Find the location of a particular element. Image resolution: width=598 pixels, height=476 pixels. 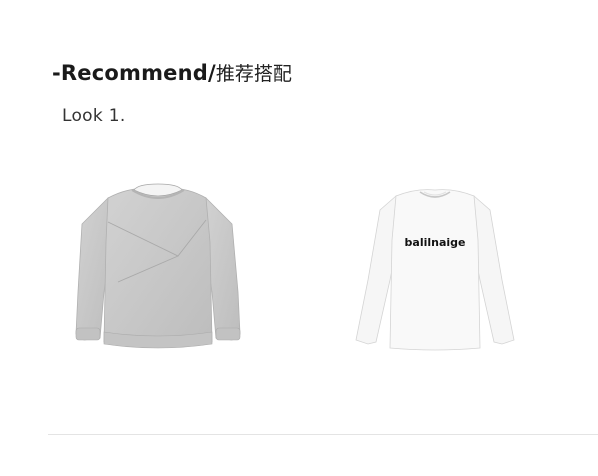

section-heading: -Recommend/推荐搭配 is located at coordinates (172, 73).